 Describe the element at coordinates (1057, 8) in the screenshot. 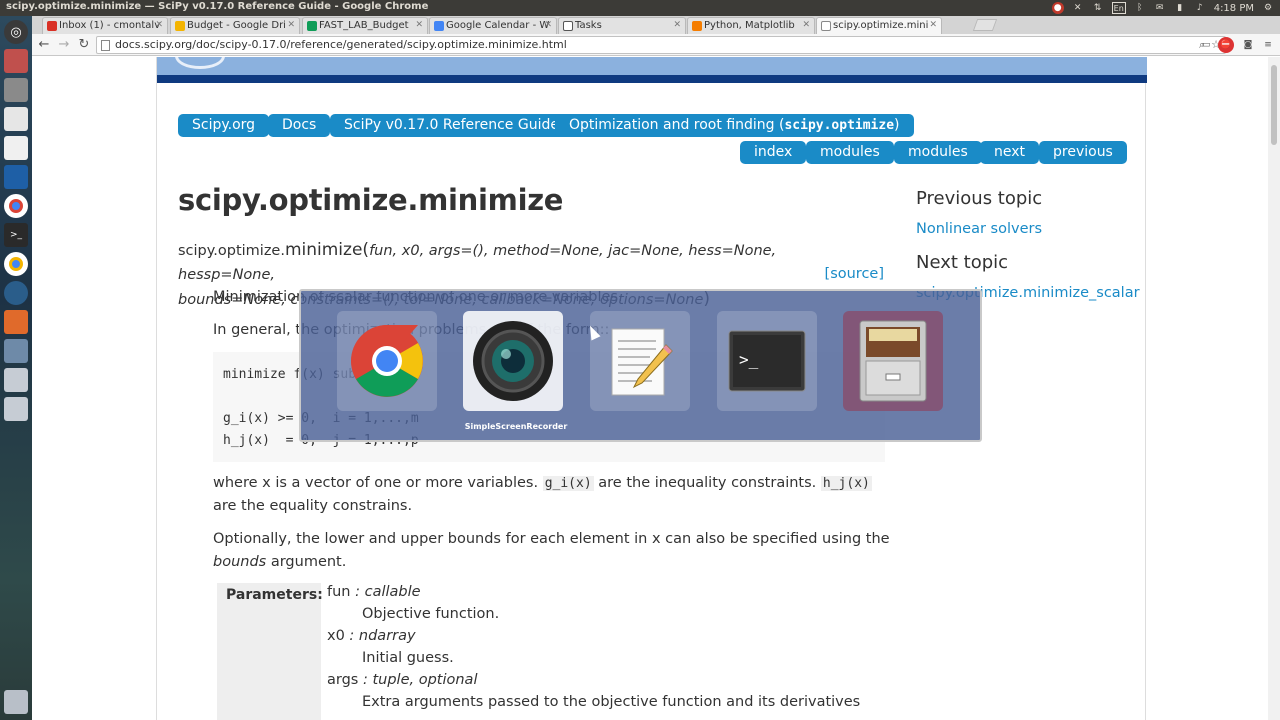

I see `record-indicator-icon: ●` at that location.